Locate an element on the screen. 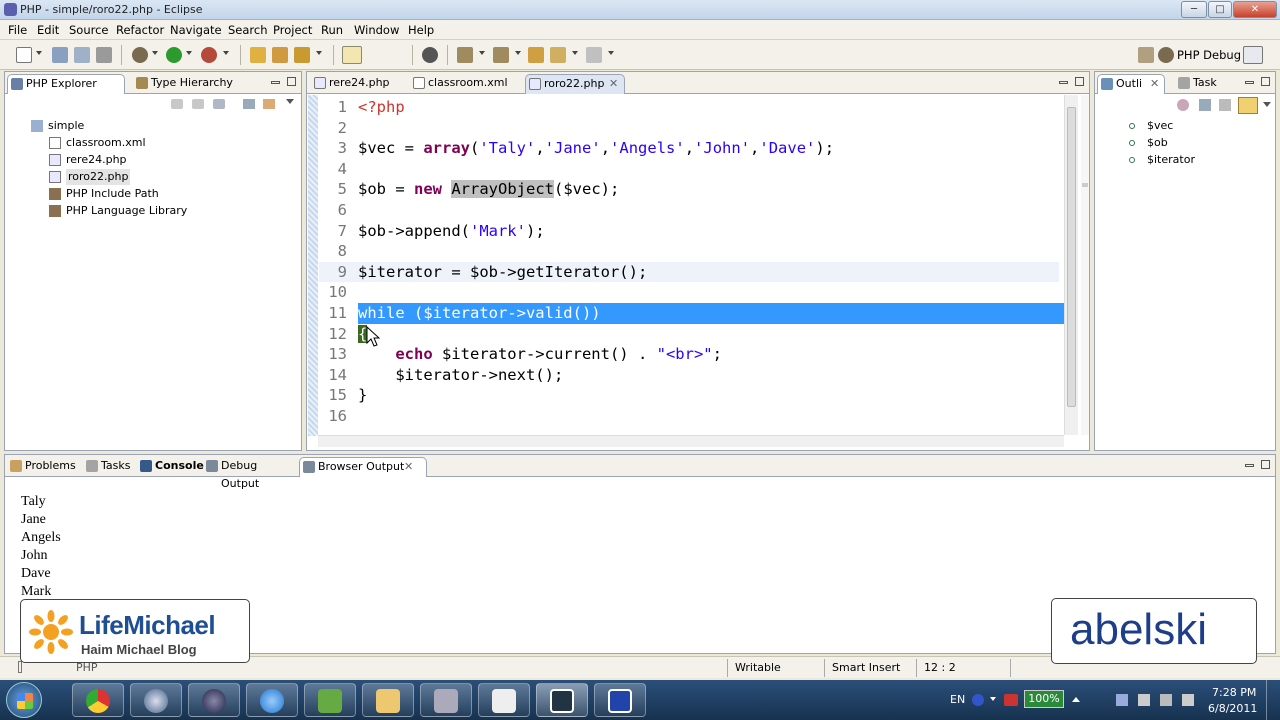  search-icon is located at coordinates (302, 55).